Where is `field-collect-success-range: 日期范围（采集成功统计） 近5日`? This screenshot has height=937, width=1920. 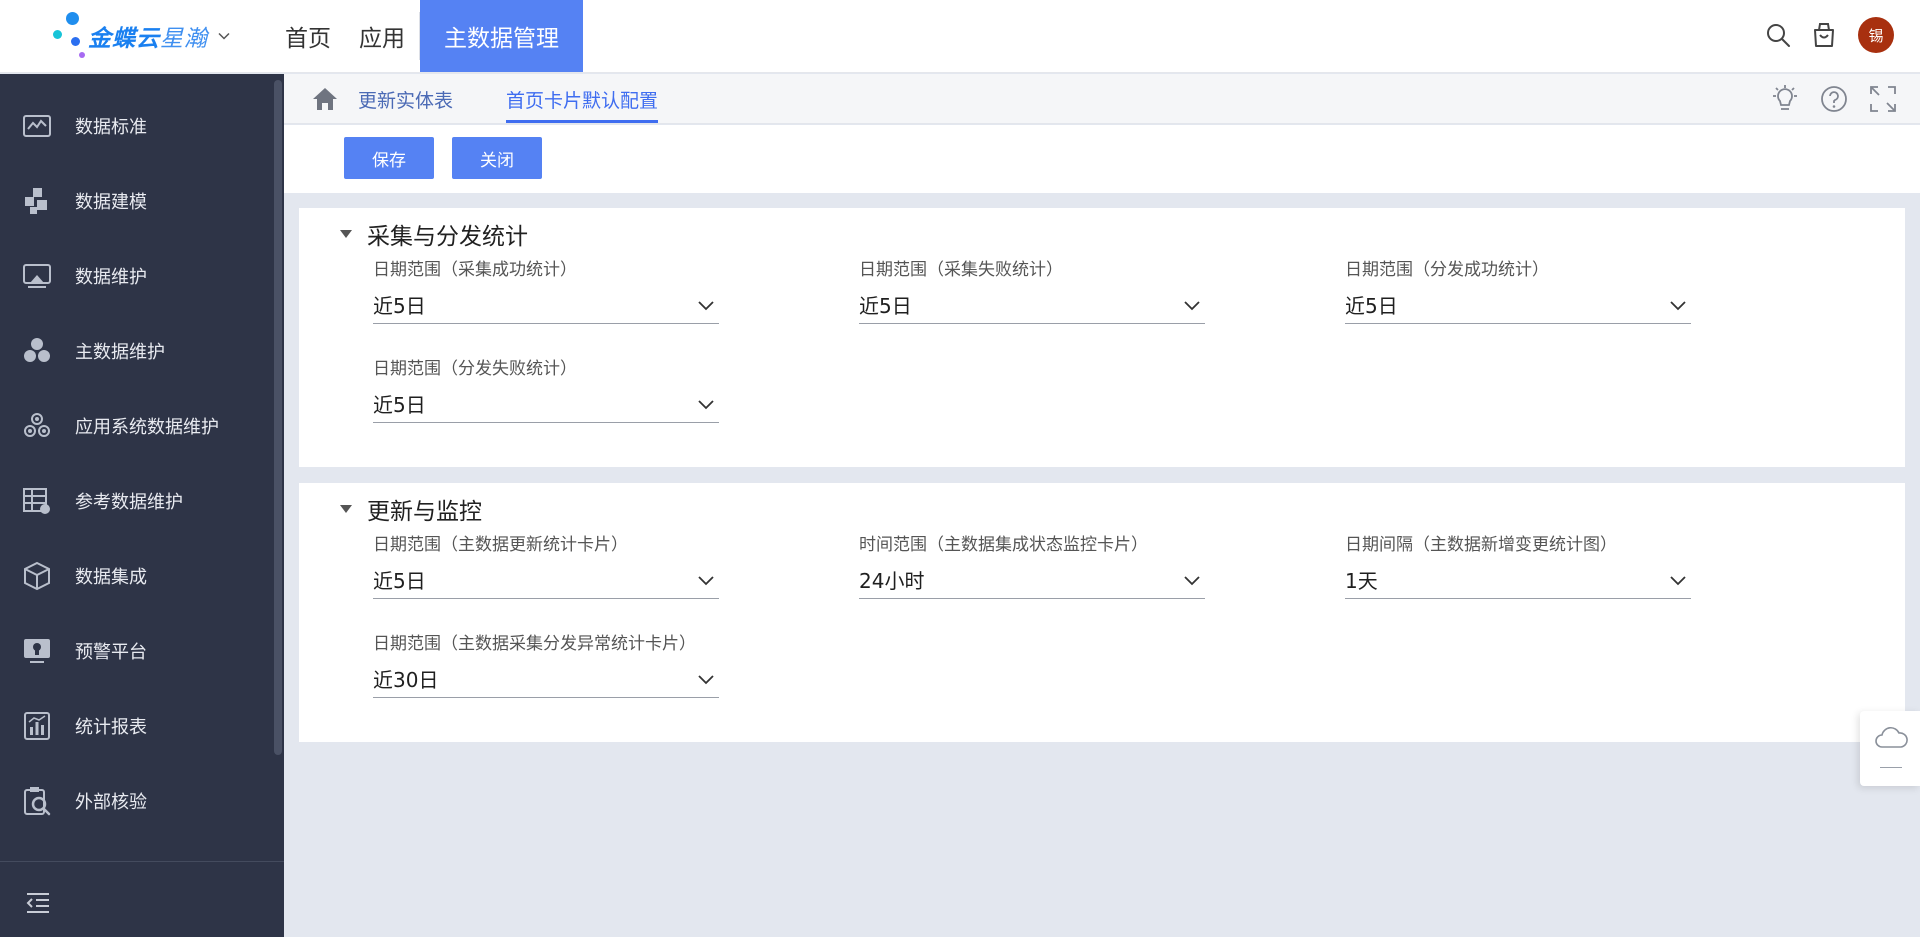 field-collect-success-range: 日期范围（采集成功统计） 近5日 is located at coordinates (546, 291).